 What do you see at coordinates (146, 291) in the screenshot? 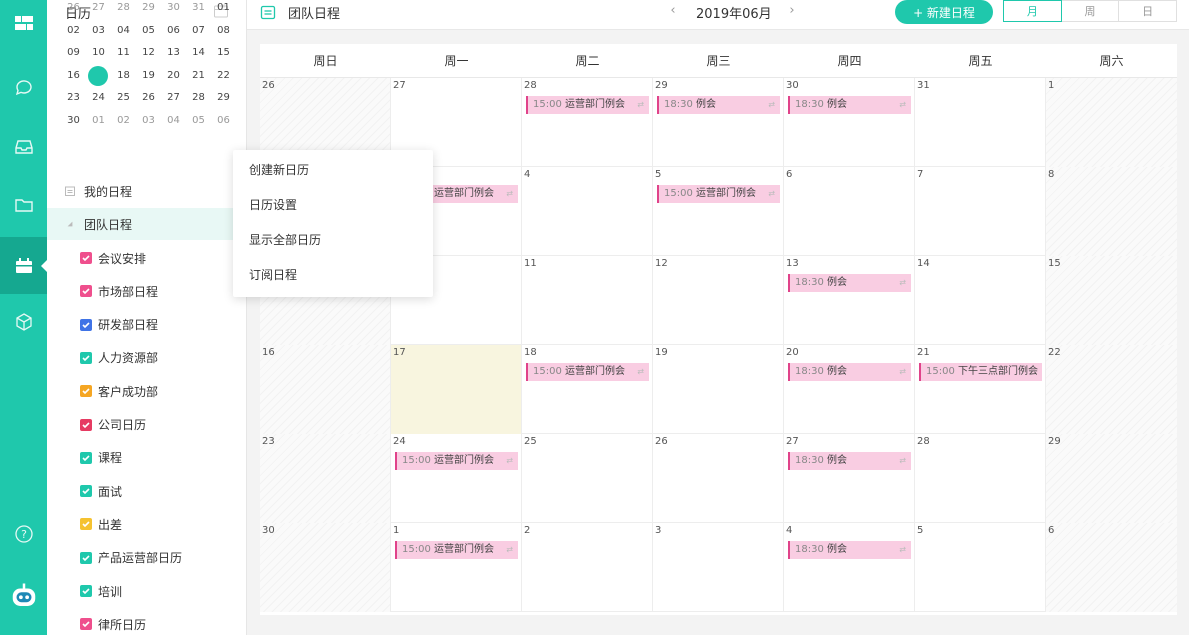
I see `calendar-list-item: 市场部日程` at bounding box center [146, 291].